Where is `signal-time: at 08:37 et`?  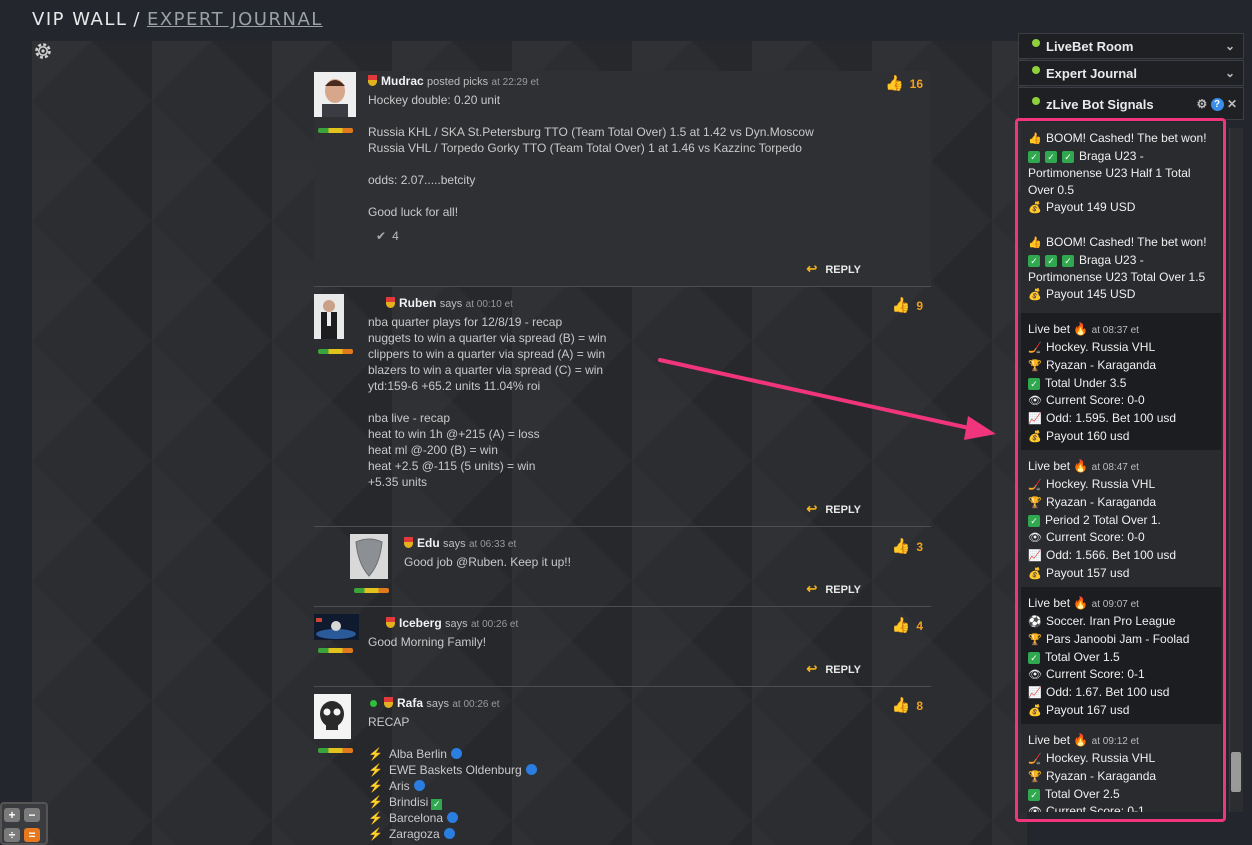 signal-time: at 08:37 et is located at coordinates (1115, 330).